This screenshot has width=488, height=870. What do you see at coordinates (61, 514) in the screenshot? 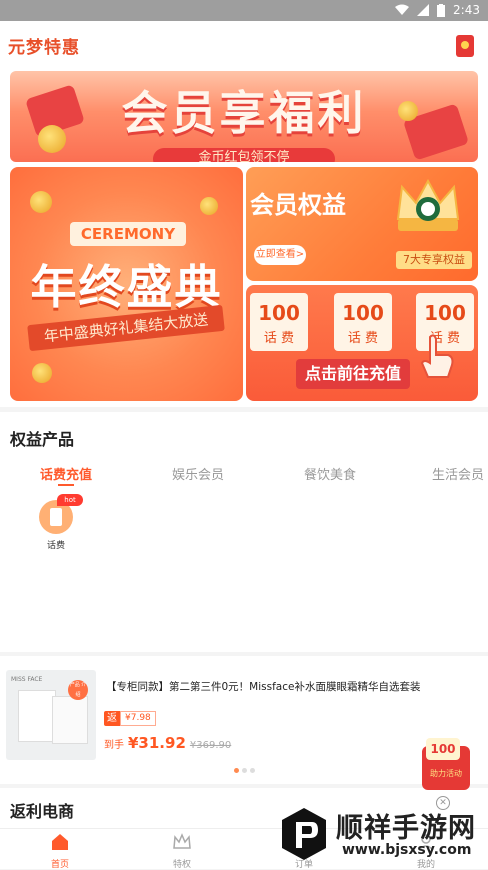
I see `phone-bill-icon: hot` at bounding box center [61, 514].